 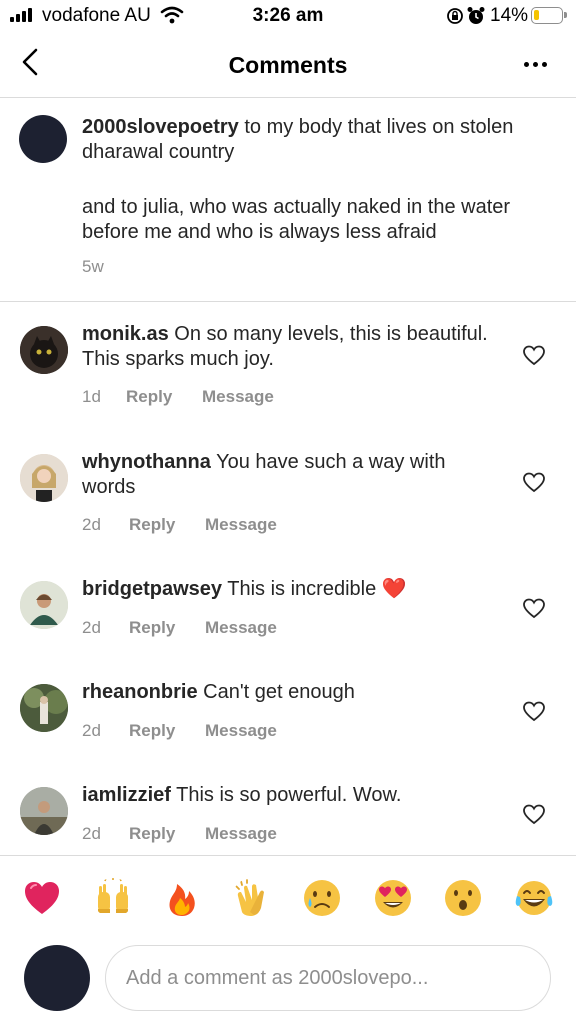 I want to click on battery-percentage: 14%, so click(x=509, y=15).